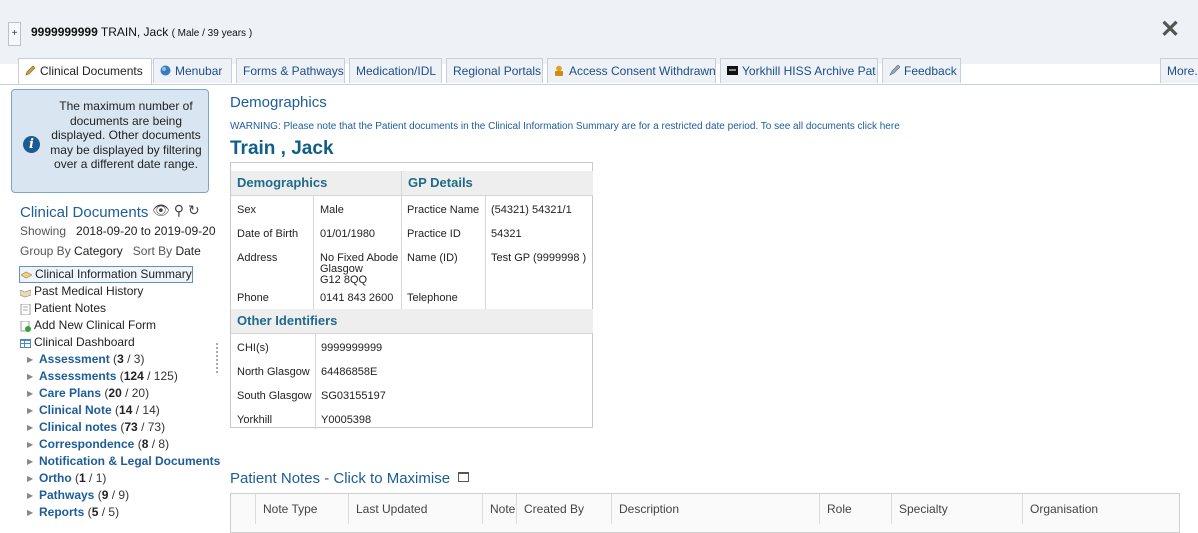 The height and width of the screenshot is (533, 1198). What do you see at coordinates (117, 410) in the screenshot?
I see `category-clinical-note: ▶ Clinical Note (14 / 14)` at bounding box center [117, 410].